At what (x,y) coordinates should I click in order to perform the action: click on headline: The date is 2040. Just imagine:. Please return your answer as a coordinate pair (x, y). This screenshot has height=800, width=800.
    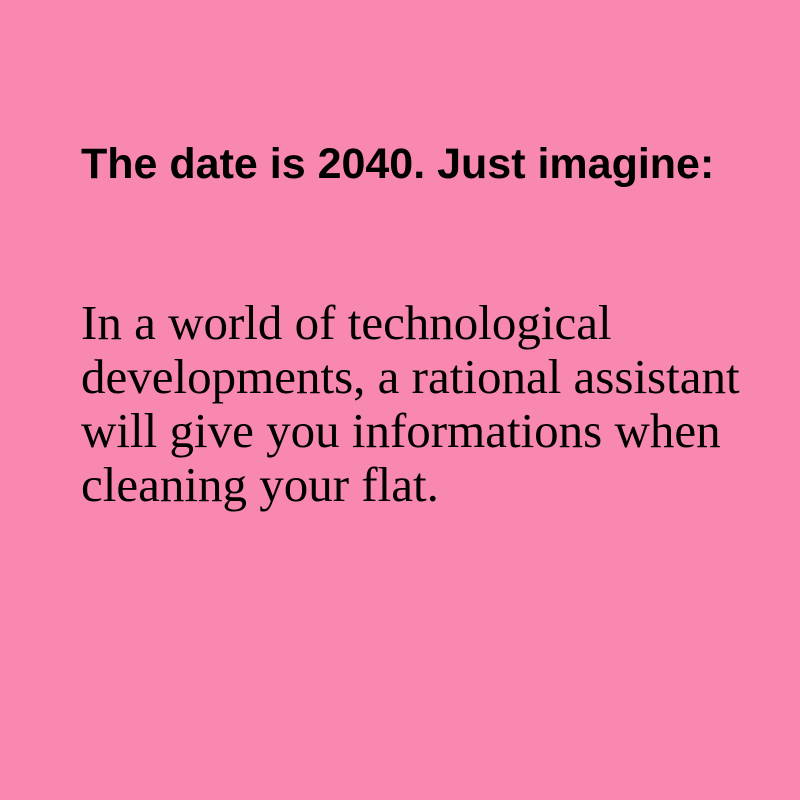
    Looking at the image, I should click on (398, 164).